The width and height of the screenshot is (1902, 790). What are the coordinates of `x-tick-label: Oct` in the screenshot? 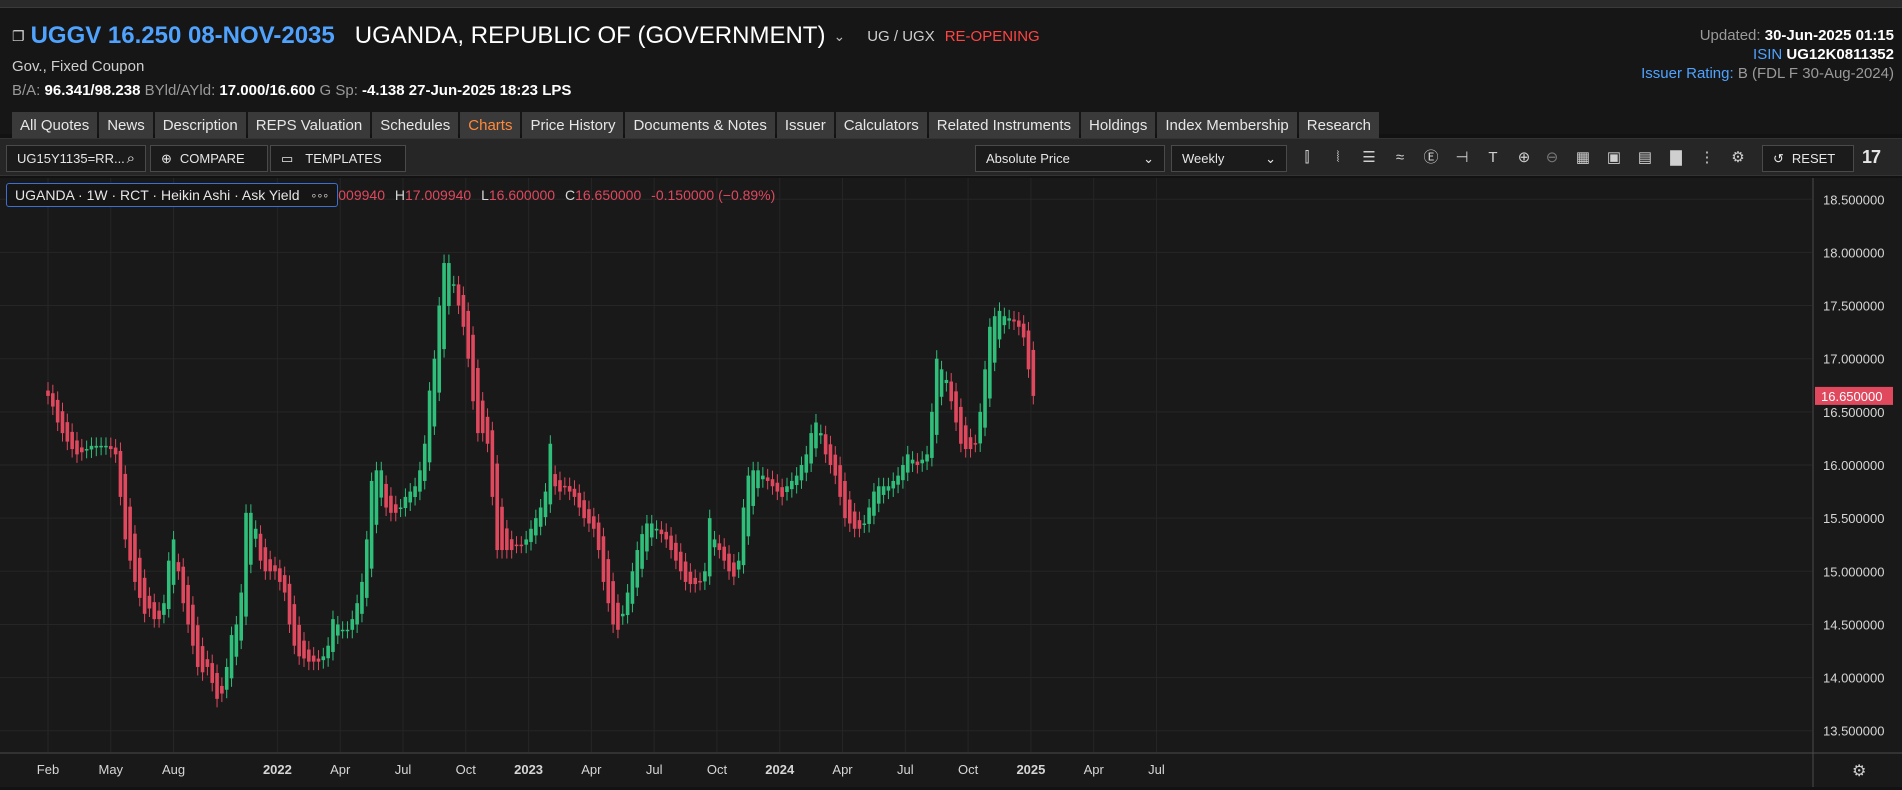 It's located at (717, 769).